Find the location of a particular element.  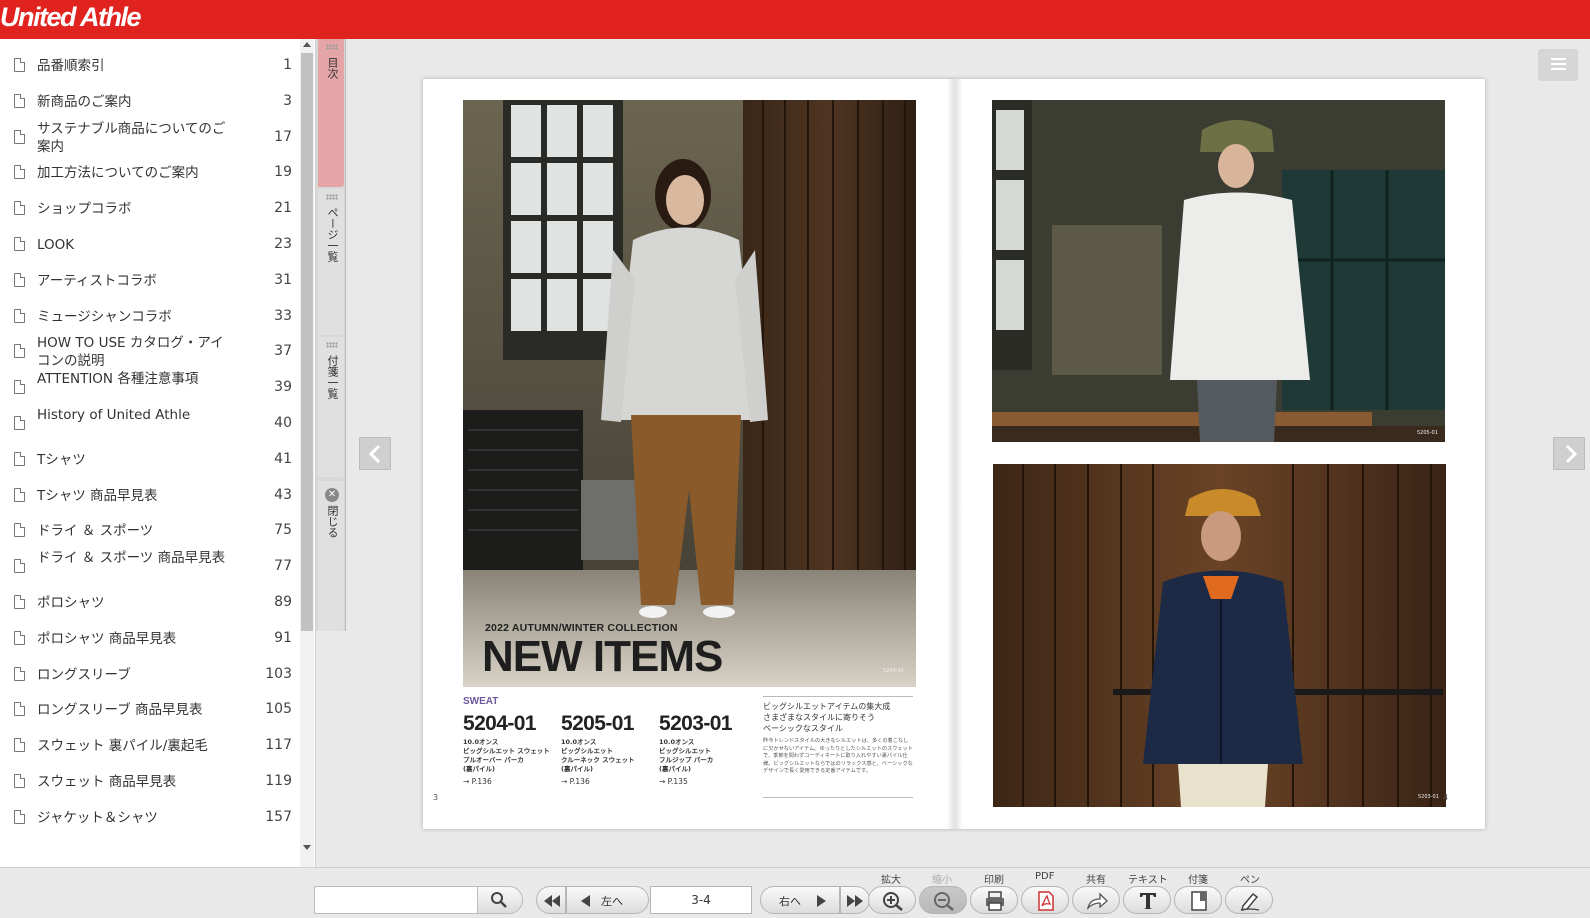

toc-item: 新商品のご案内 3 is located at coordinates (150, 103).